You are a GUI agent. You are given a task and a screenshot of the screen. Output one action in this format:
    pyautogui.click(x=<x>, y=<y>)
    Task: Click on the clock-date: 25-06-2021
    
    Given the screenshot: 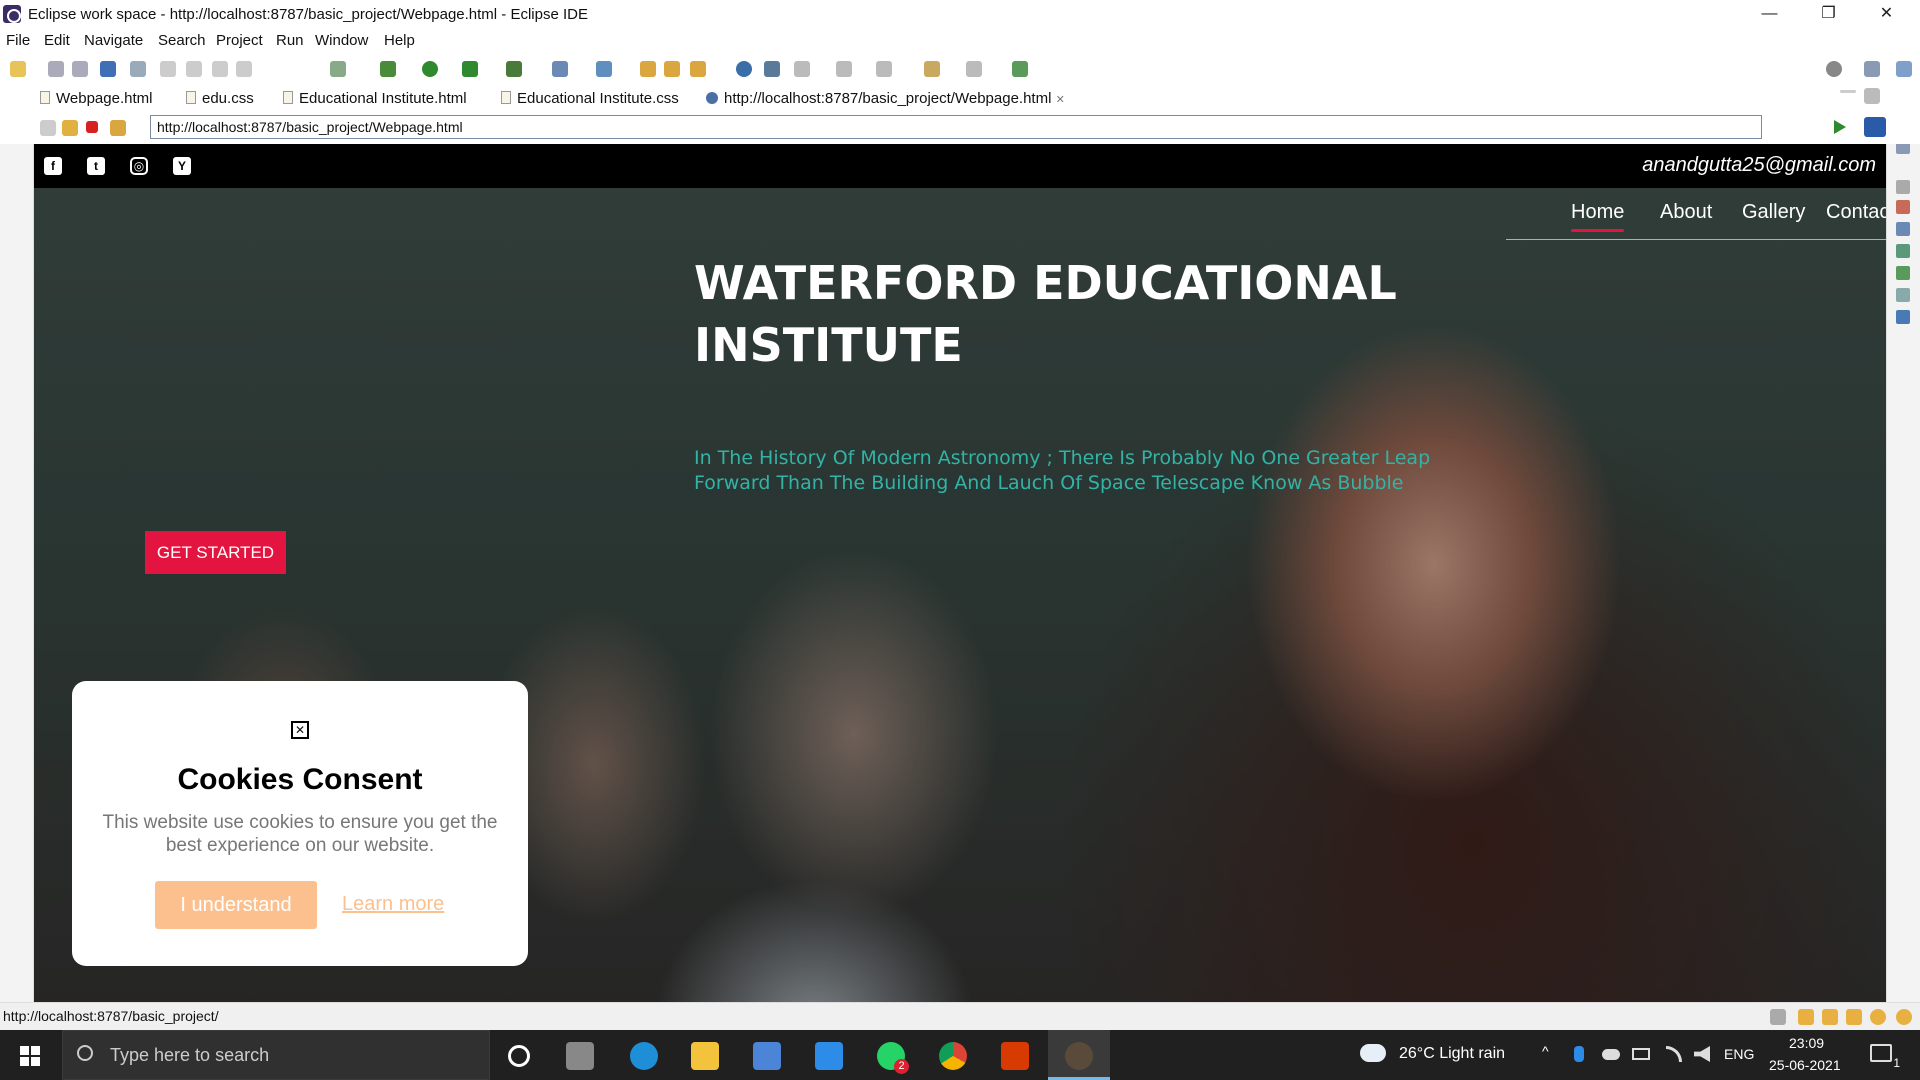 What is the action you would take?
    pyautogui.click(x=1805, y=1065)
    